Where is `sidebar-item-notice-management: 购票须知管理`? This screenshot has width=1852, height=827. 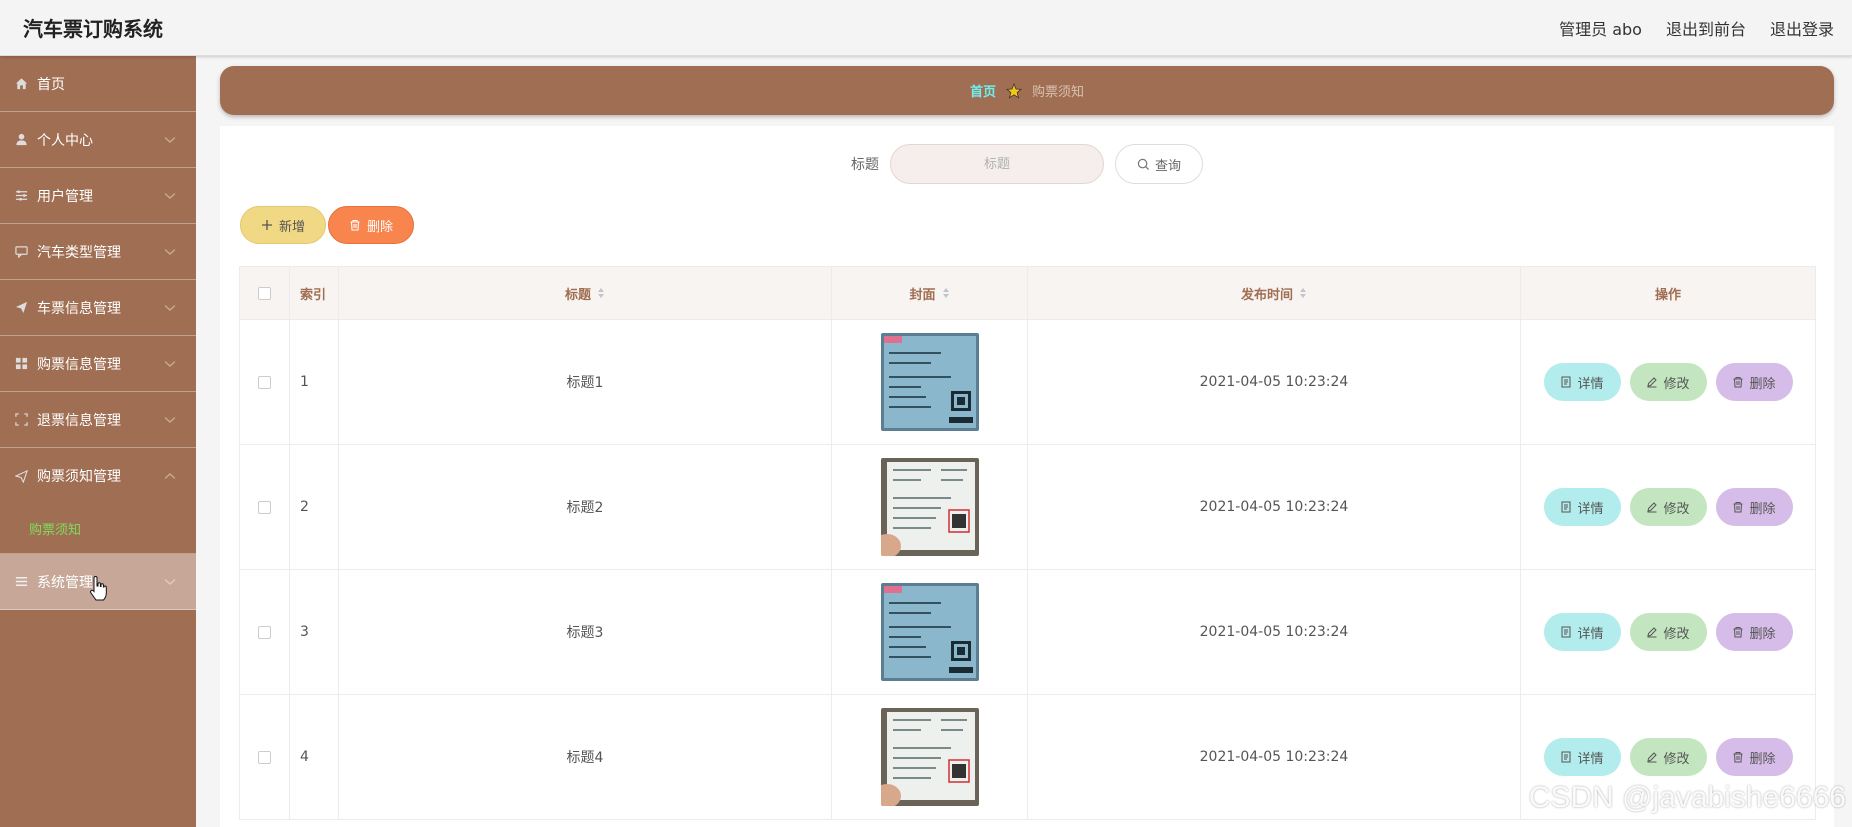 sidebar-item-notice-management: 购票须知管理 is located at coordinates (98, 476).